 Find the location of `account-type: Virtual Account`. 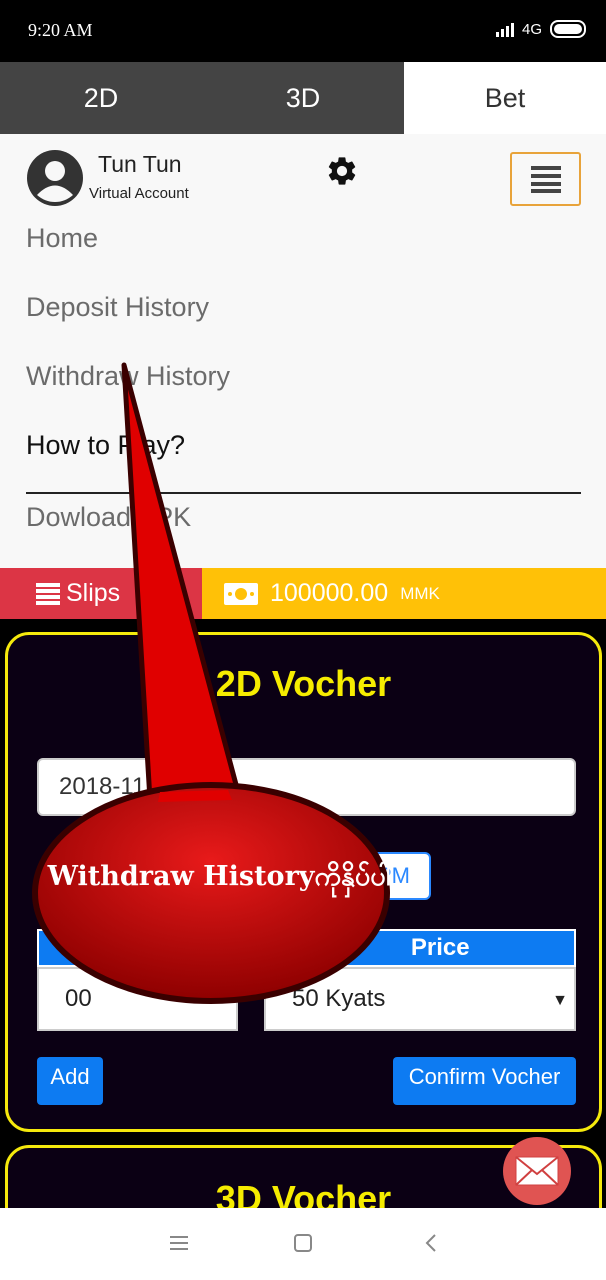

account-type: Virtual Account is located at coordinates (139, 193).